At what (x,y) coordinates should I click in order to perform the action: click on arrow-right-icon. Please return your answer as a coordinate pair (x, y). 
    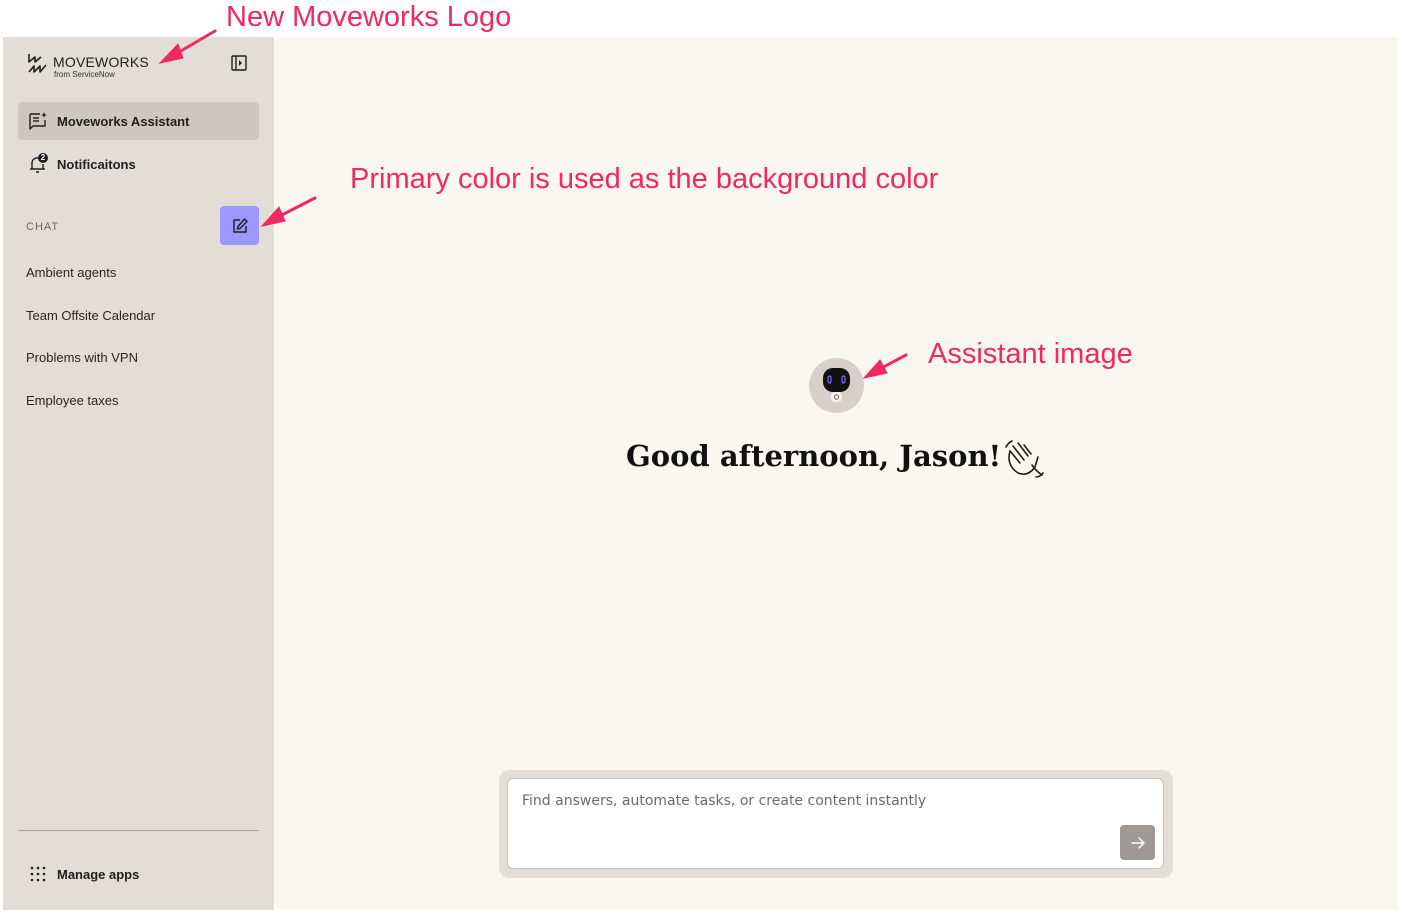
    Looking at the image, I should click on (1137, 842).